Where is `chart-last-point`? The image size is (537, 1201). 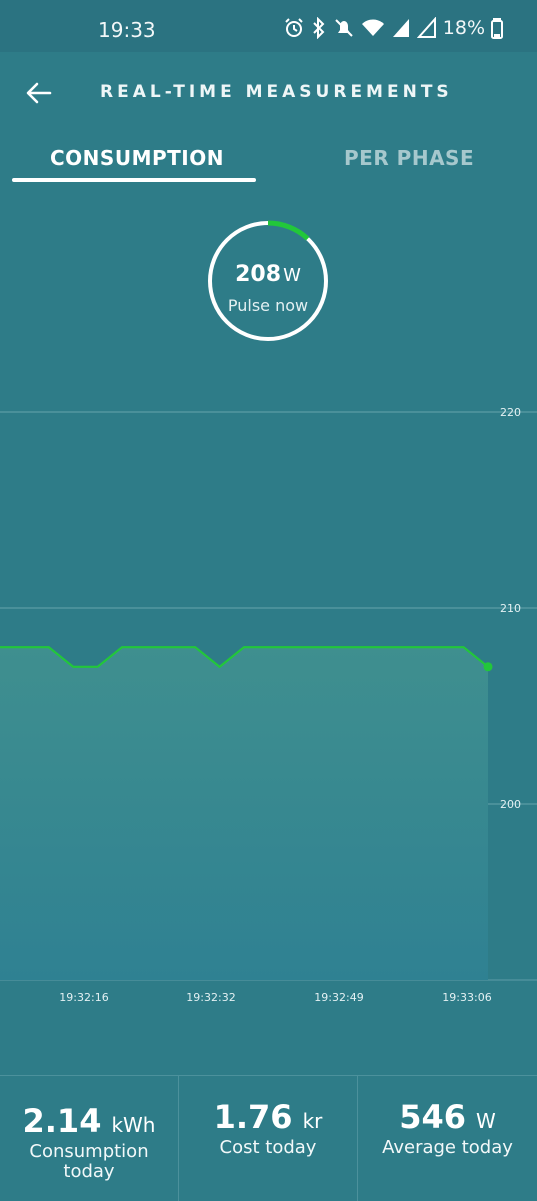
chart-last-point is located at coordinates (488, 667).